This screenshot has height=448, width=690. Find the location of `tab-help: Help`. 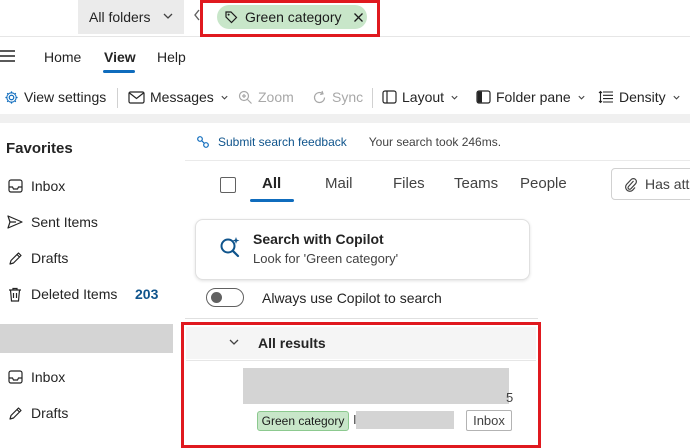

tab-help: Help is located at coordinates (171, 57).